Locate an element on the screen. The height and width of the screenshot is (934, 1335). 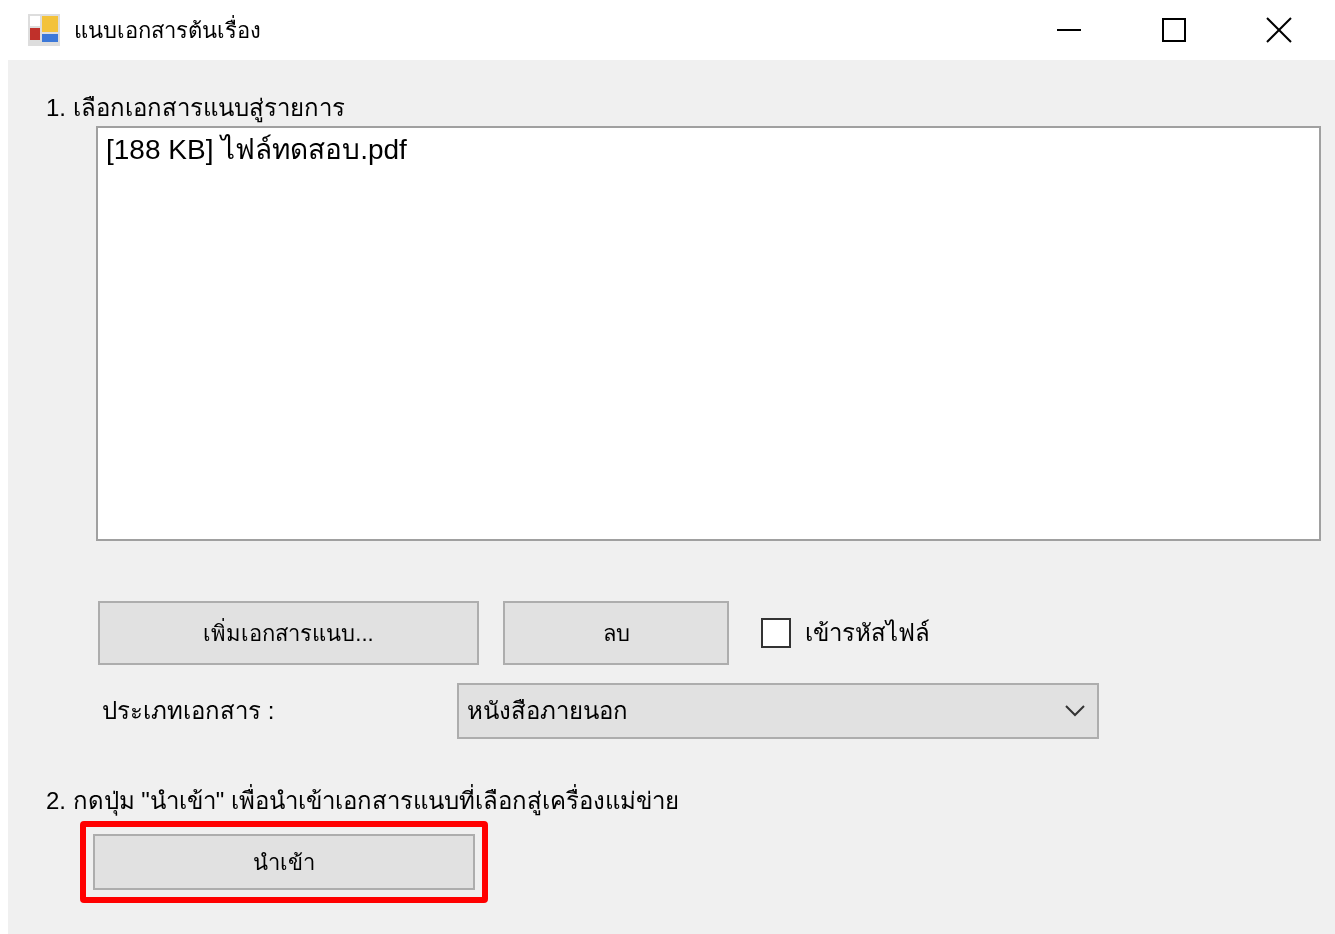
encrypt-label: เข้ารหัสไฟล์ is located at coordinates (867, 633).